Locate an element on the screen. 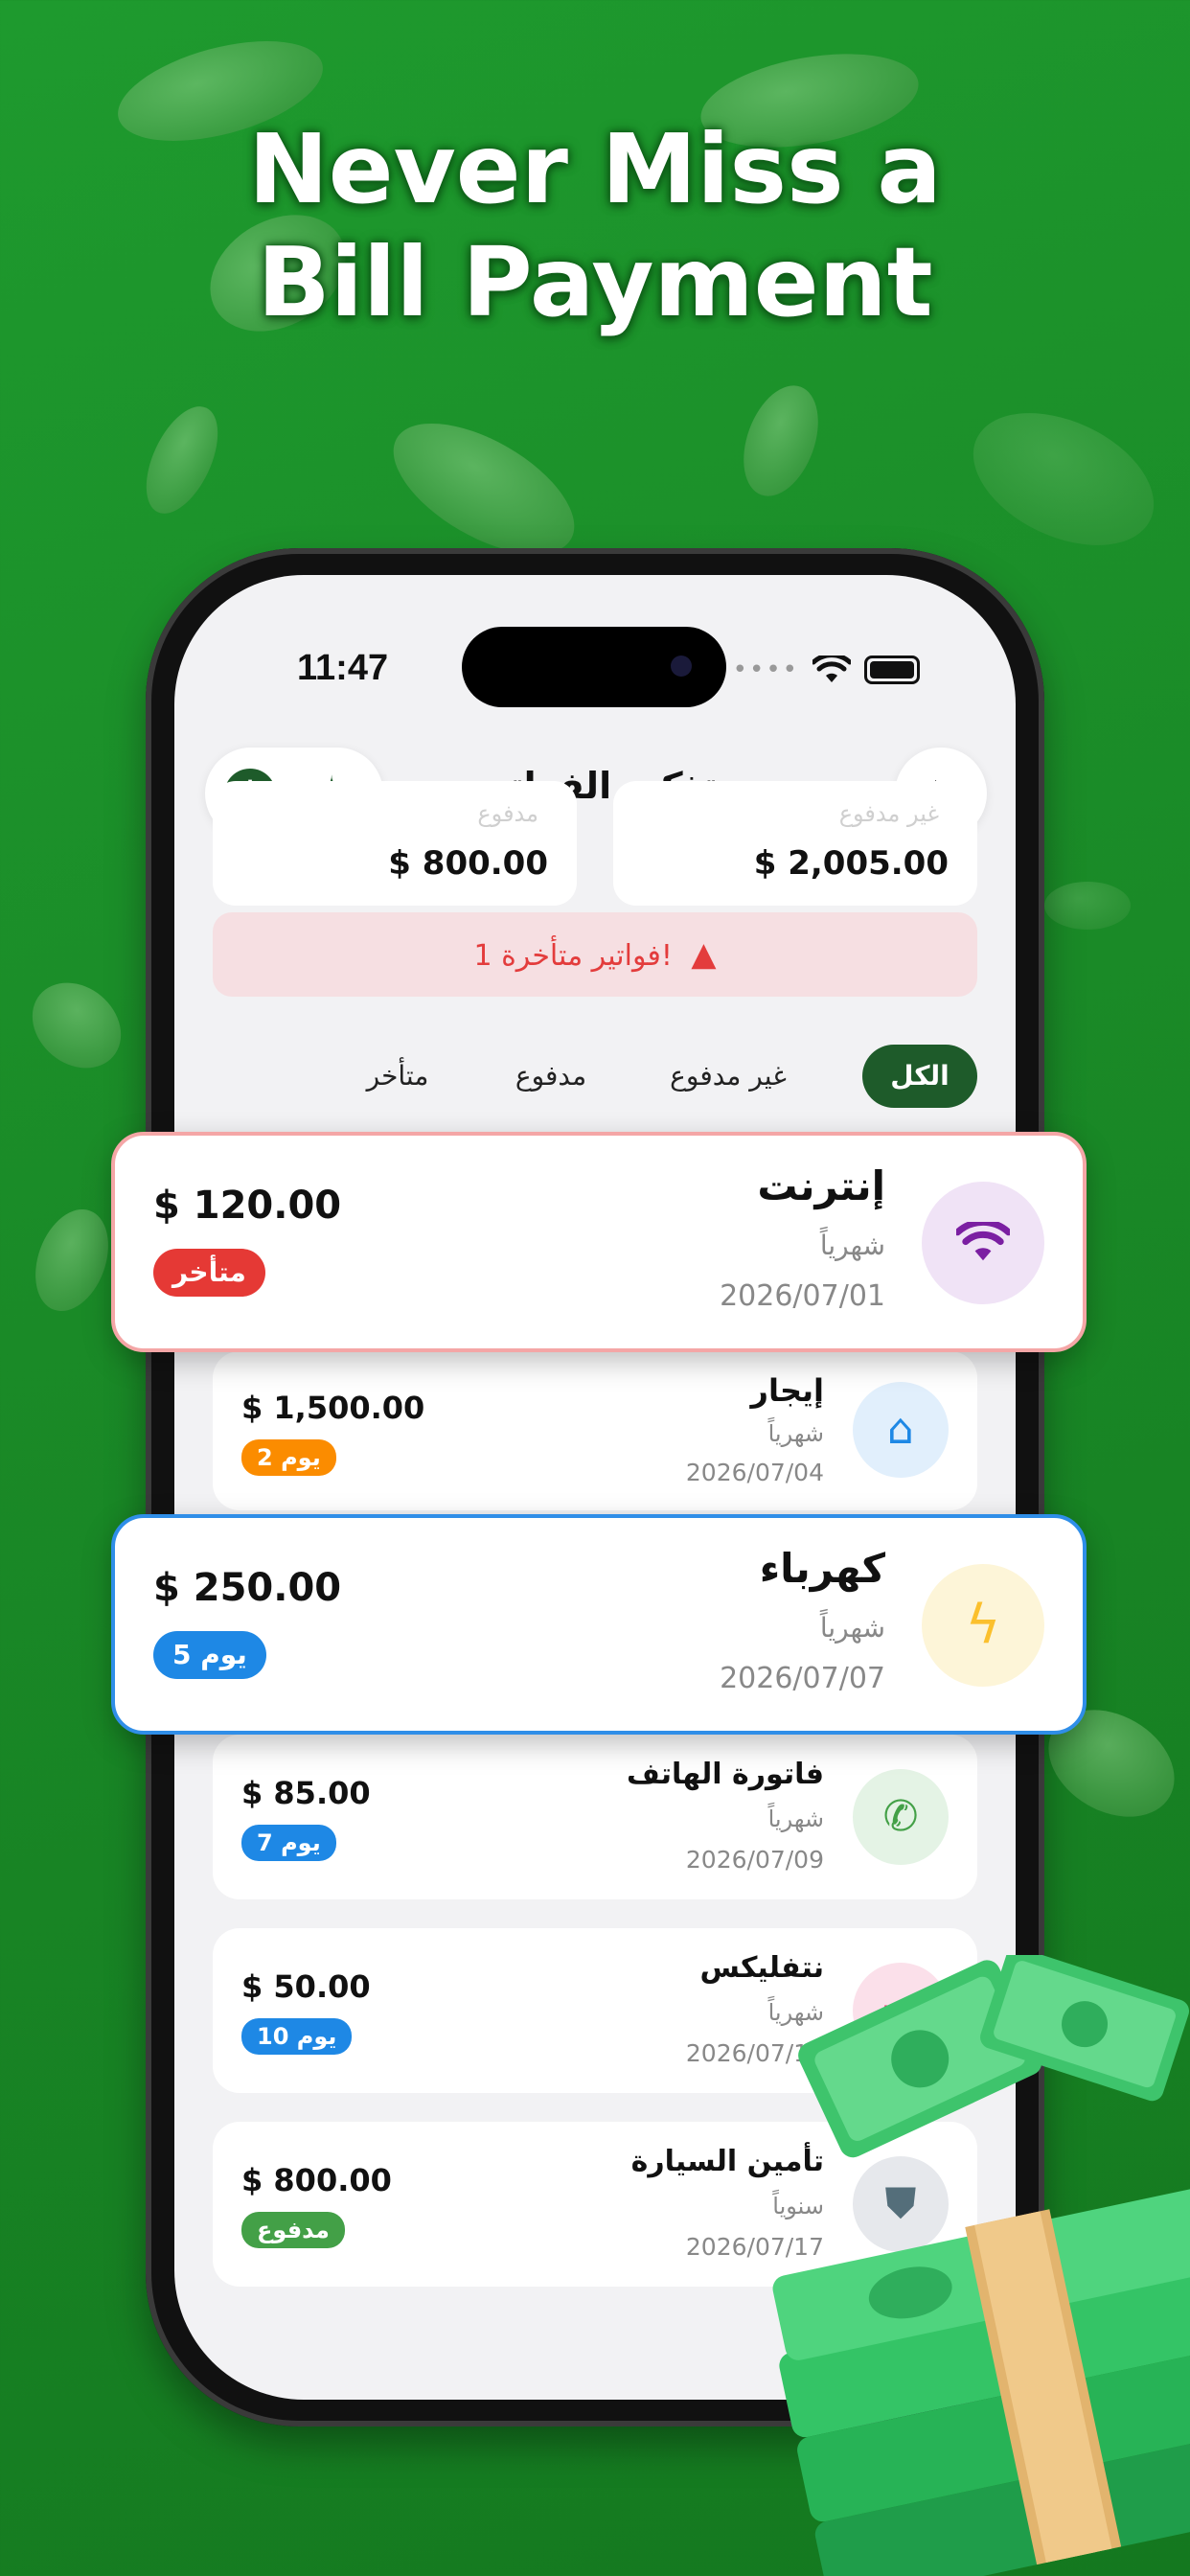 The height and width of the screenshot is (2576, 1190). bill-date: 2026/07/04 is located at coordinates (755, 1472).